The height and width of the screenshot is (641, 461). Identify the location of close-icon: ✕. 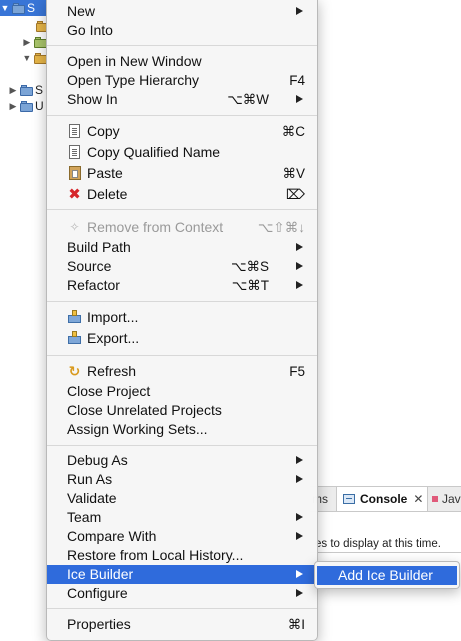
(418, 499).